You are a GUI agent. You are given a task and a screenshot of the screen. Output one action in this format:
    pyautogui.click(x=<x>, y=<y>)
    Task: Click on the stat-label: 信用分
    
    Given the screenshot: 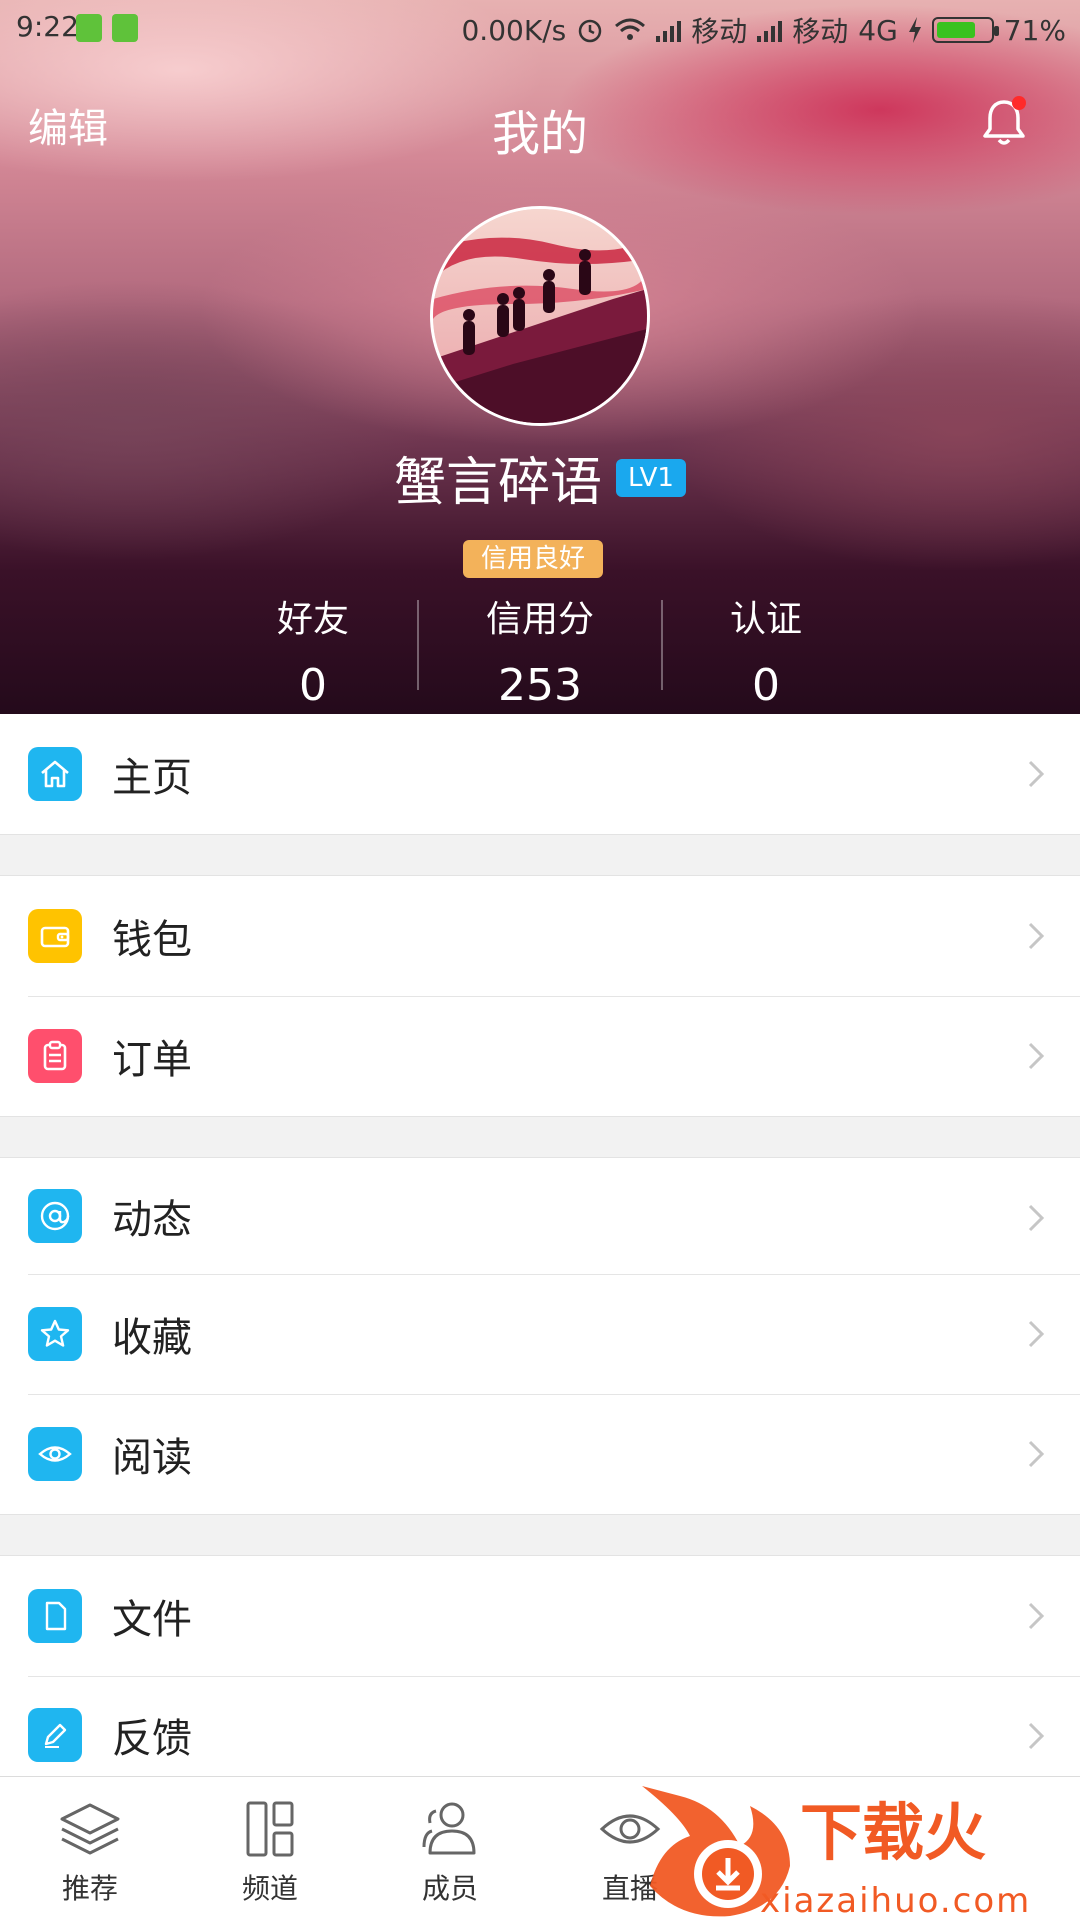 What is the action you would take?
    pyautogui.click(x=539, y=619)
    